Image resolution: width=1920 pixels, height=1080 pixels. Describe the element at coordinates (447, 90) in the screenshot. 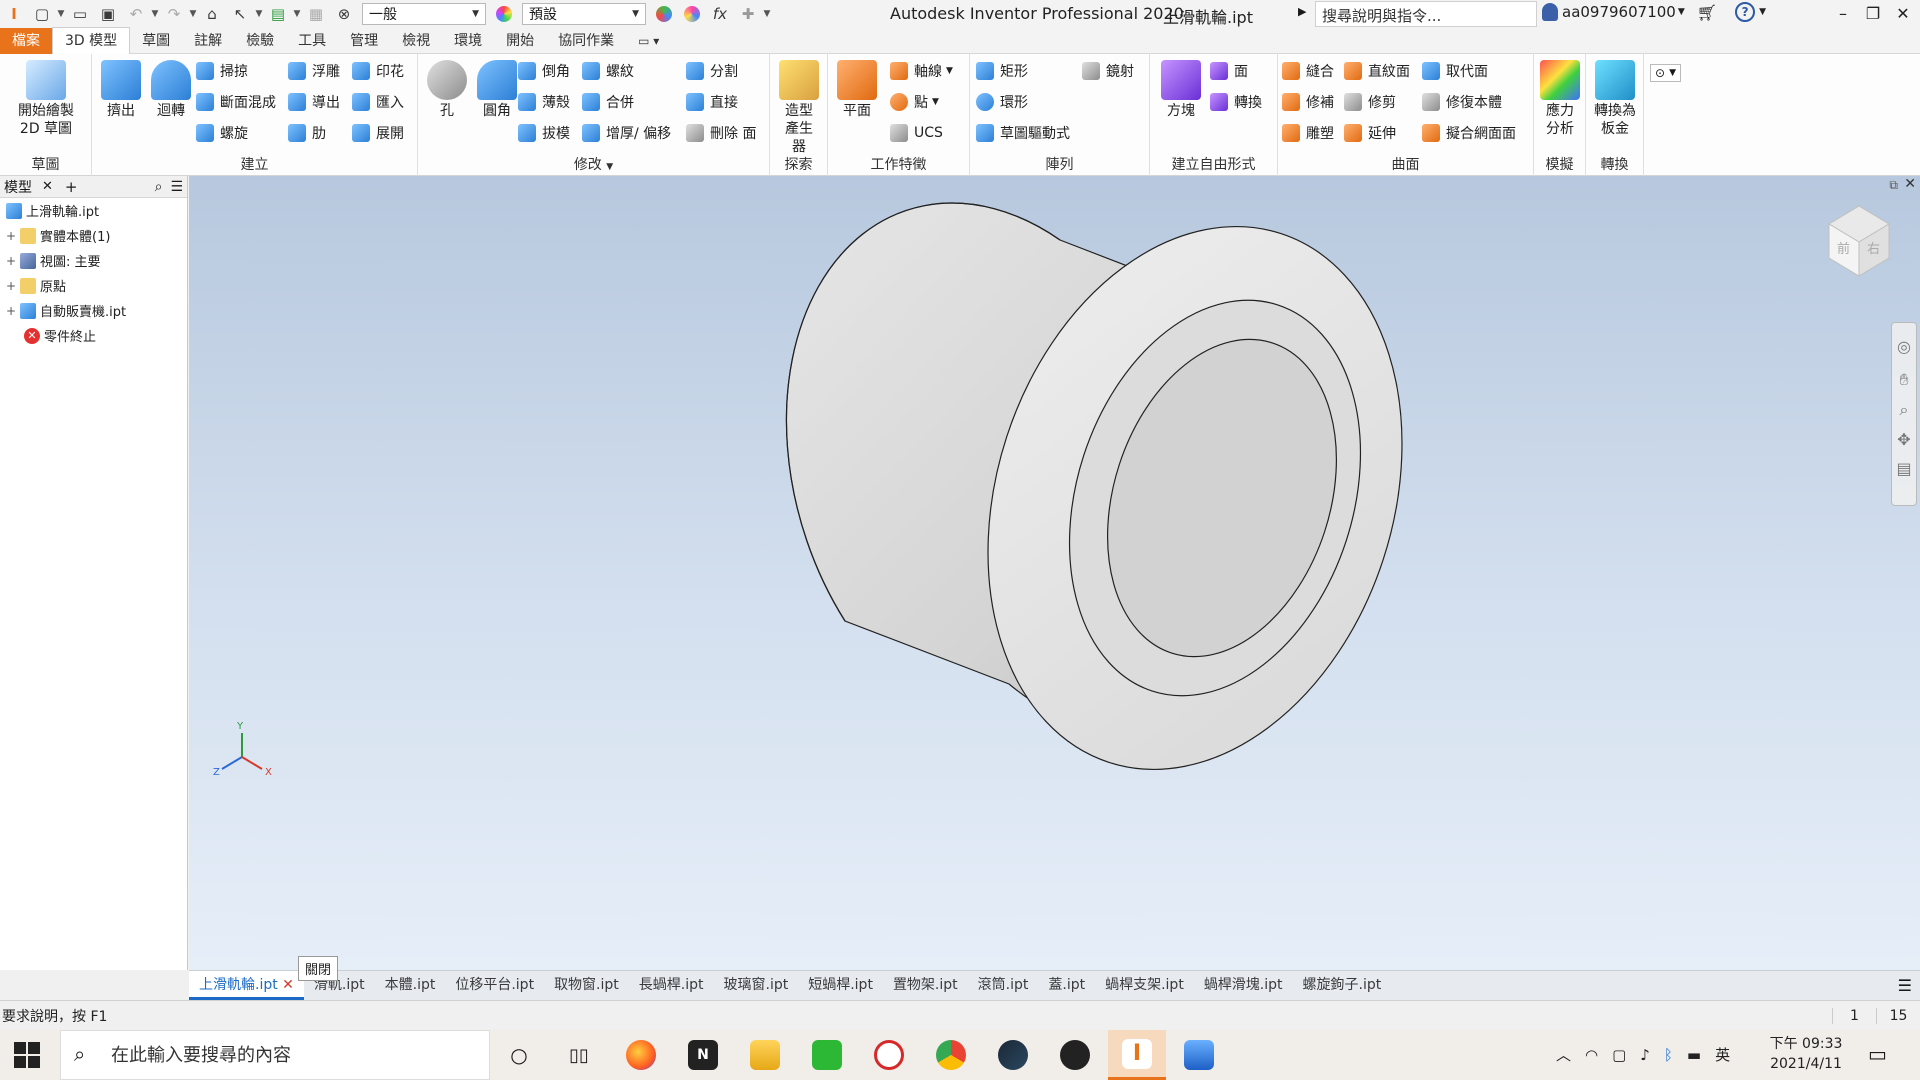

I see `hole-button: 孔` at that location.